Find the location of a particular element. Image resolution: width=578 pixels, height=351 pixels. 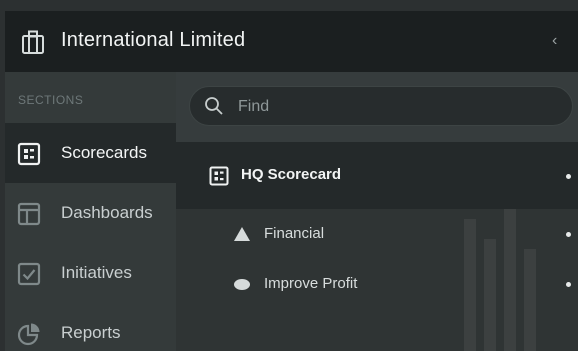

tree-item-label: HQ Scorecard is located at coordinates (291, 174).